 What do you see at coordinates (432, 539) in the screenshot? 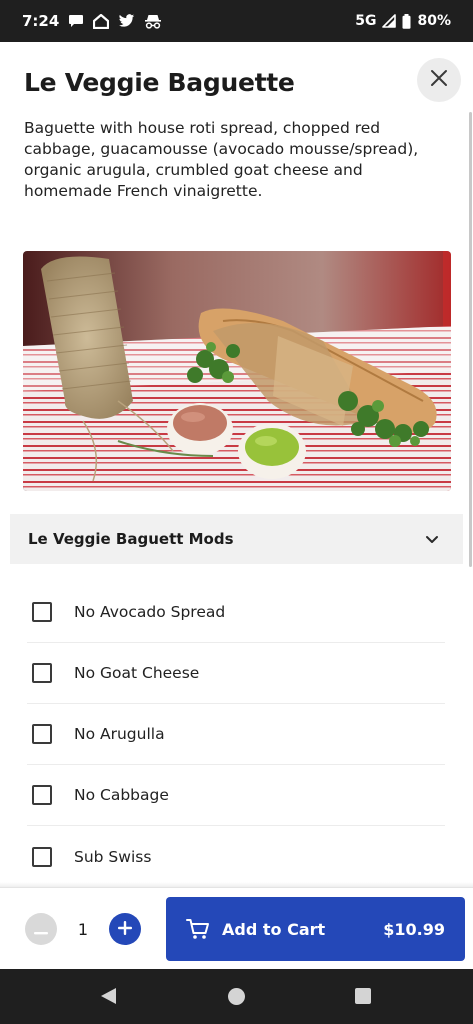
I see `chevron-down-icon` at bounding box center [432, 539].